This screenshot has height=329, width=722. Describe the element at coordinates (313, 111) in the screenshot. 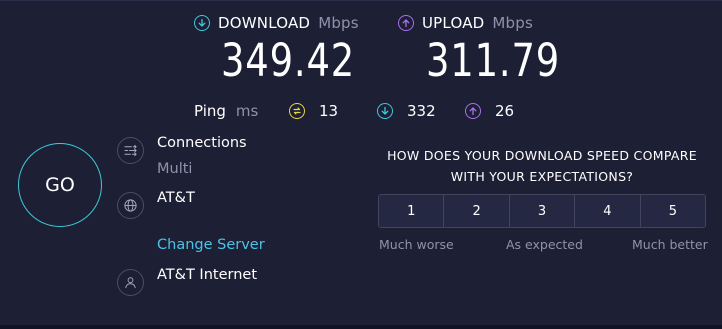

I see `ping-idle: 13` at that location.